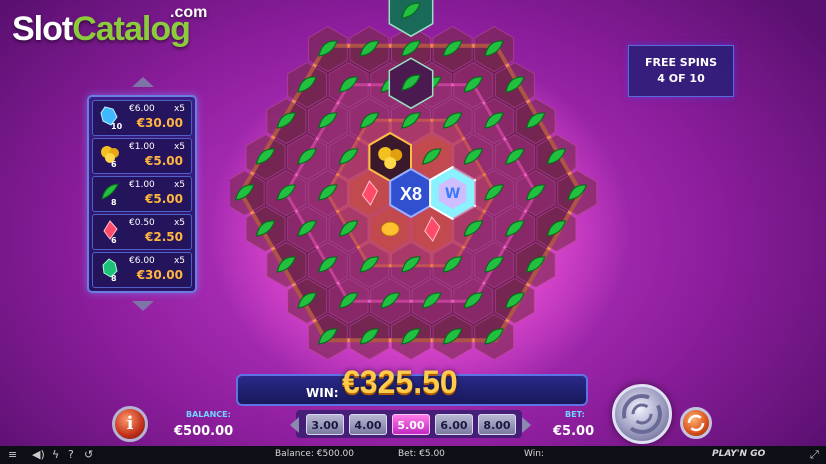 The image size is (826, 464). What do you see at coordinates (411, 19) in the screenshot?
I see `board-cell` at bounding box center [411, 19].